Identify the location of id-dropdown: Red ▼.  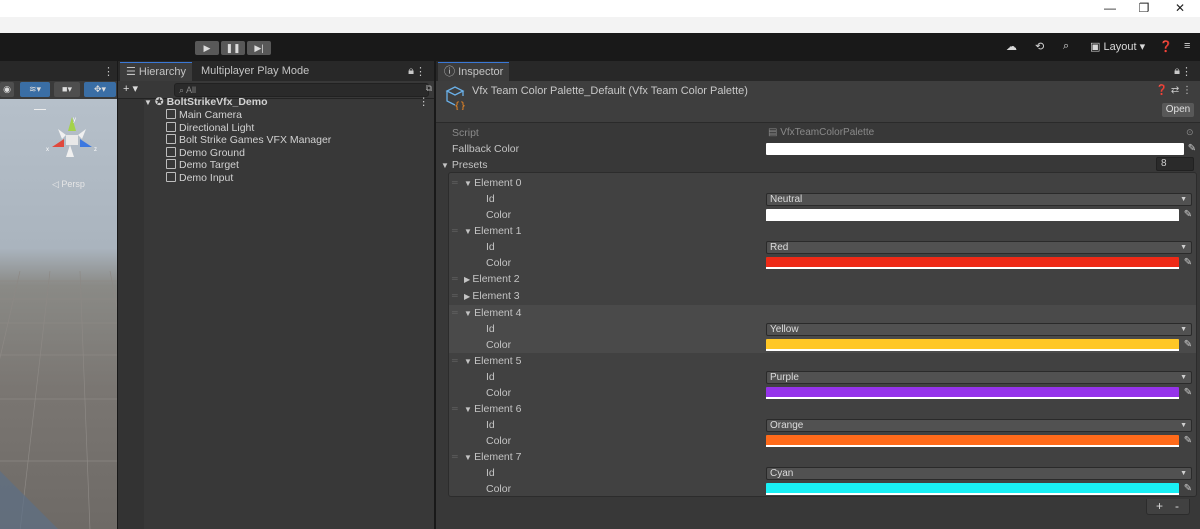
(979, 247).